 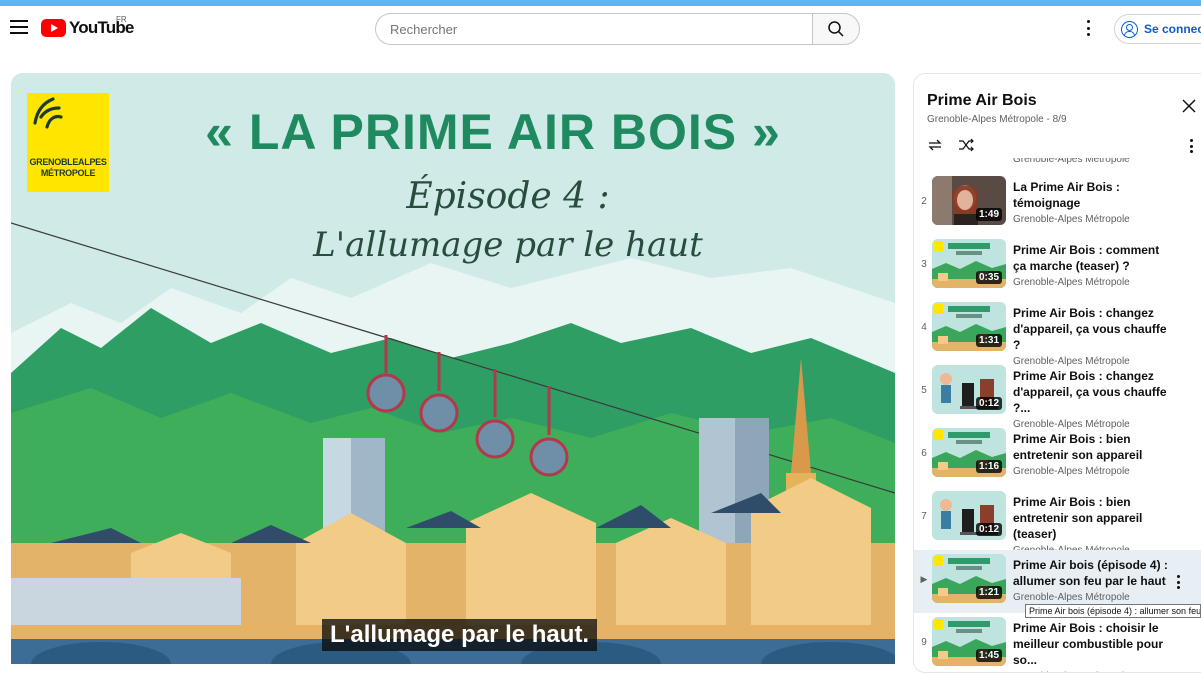 I want to click on playlist-item-index: 3, so click(x=924, y=264).